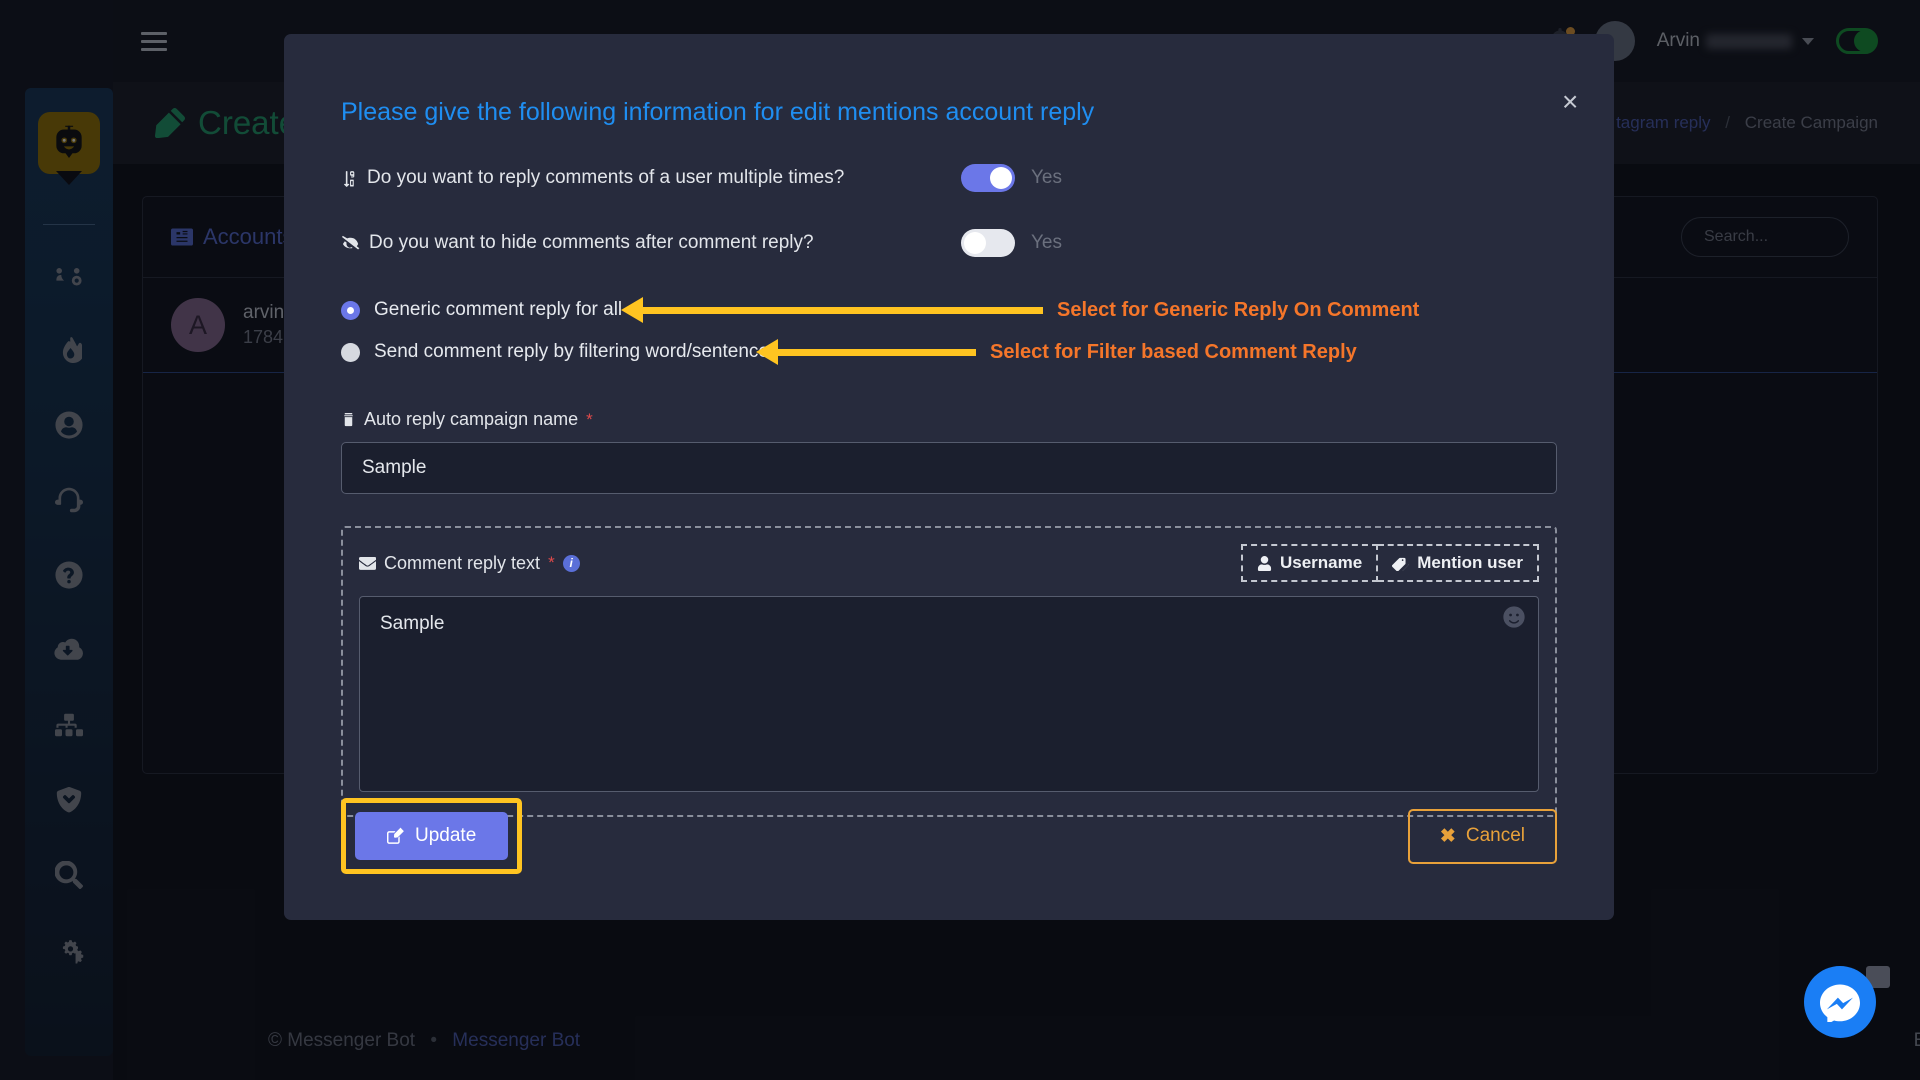  I want to click on update-button-highlight: Update, so click(432, 836).